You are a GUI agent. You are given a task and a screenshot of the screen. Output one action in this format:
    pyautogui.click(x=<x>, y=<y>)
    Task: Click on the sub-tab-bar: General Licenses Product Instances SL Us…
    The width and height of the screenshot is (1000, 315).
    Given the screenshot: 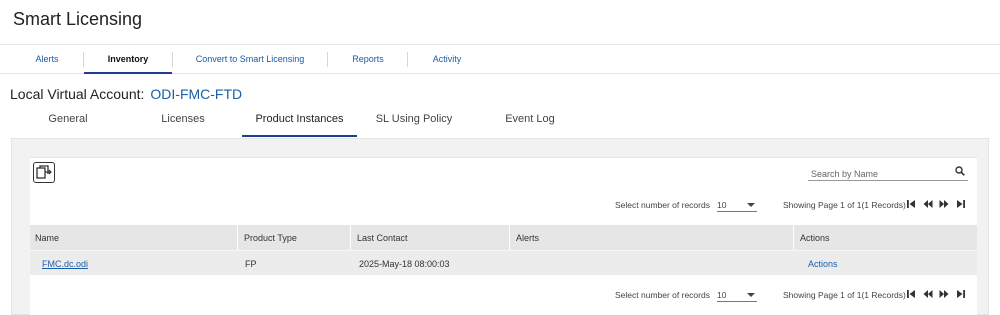 What is the action you would take?
    pyautogui.click(x=500, y=123)
    